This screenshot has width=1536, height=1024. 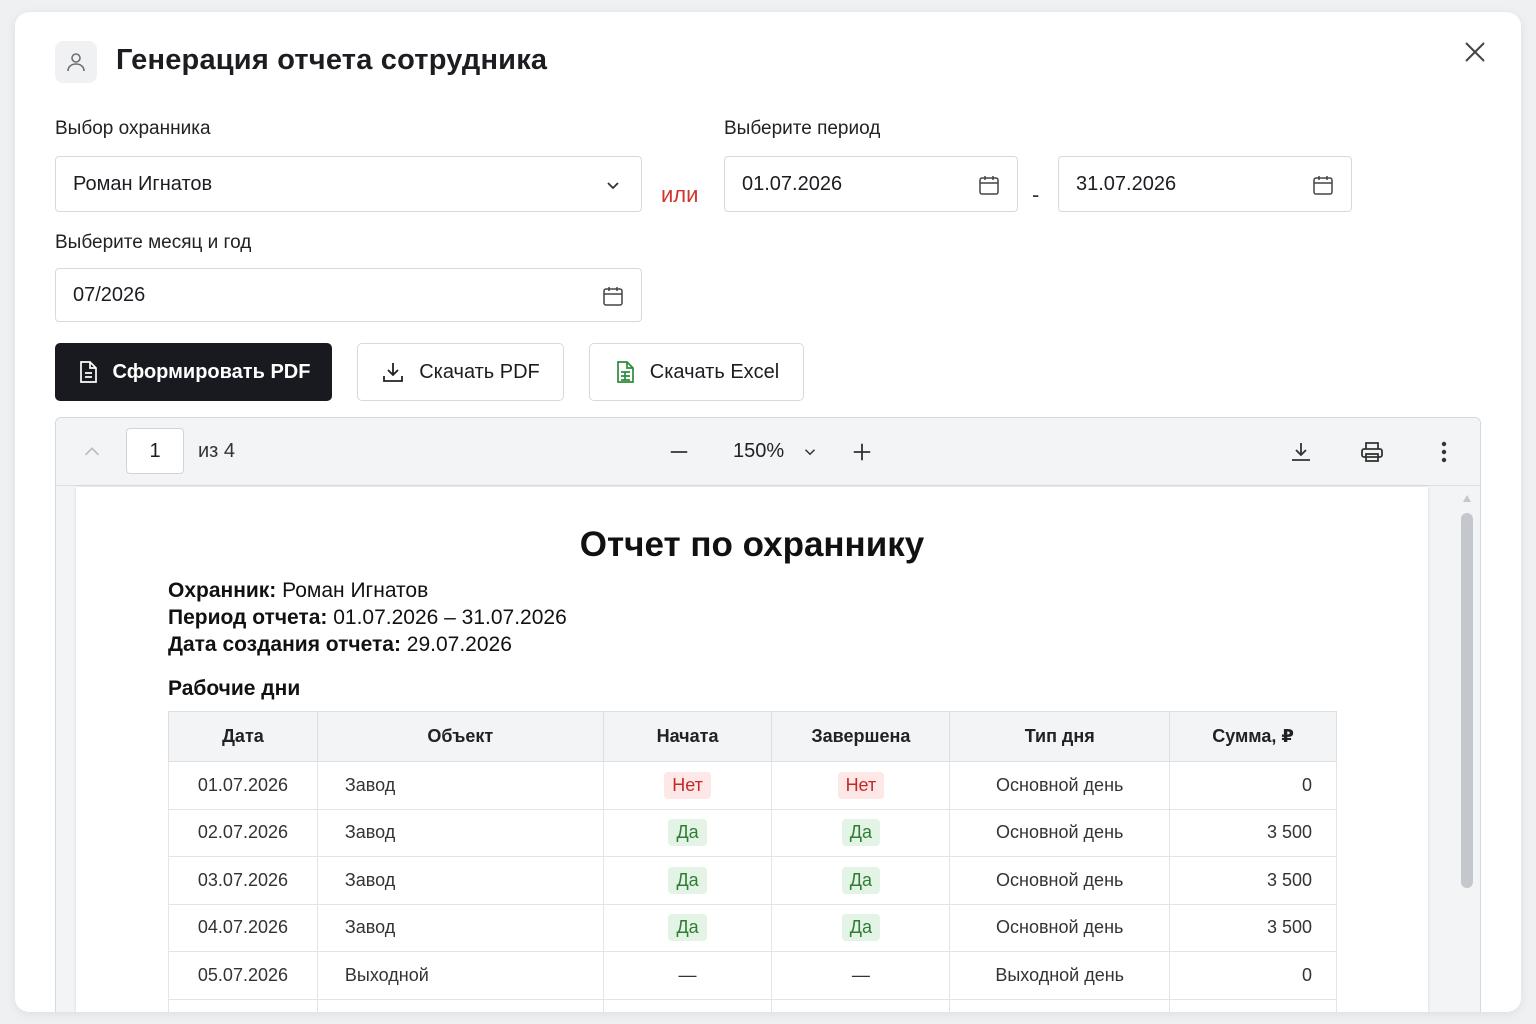 What do you see at coordinates (243, 785) in the screenshot?
I see `cell-date: 01.07.2026` at bounding box center [243, 785].